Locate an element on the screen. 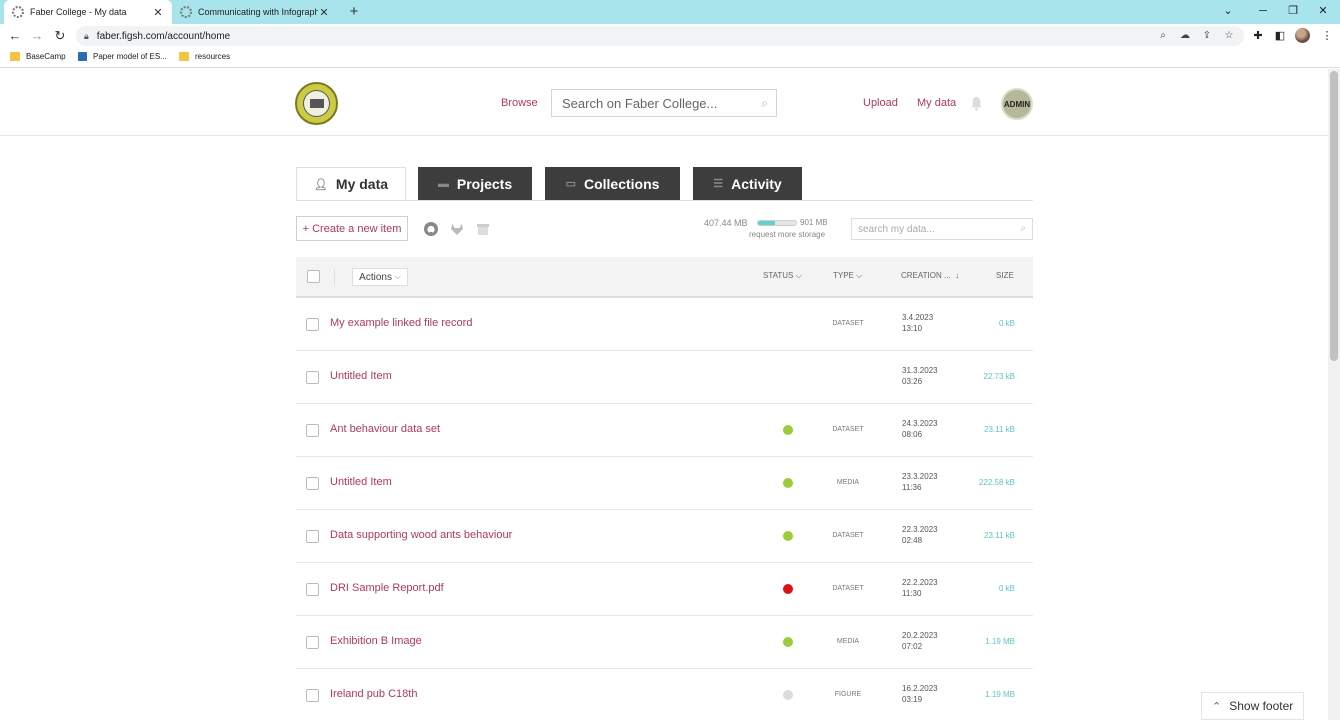  column-type: TYPE ⌵ is located at coordinates (847, 276).